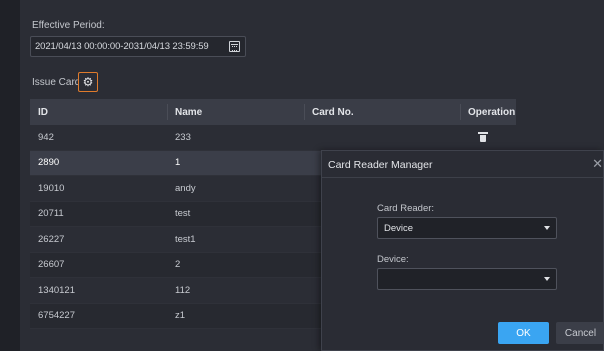 The height and width of the screenshot is (351, 604). What do you see at coordinates (523, 333) in the screenshot?
I see `ok-button: OK` at bounding box center [523, 333].